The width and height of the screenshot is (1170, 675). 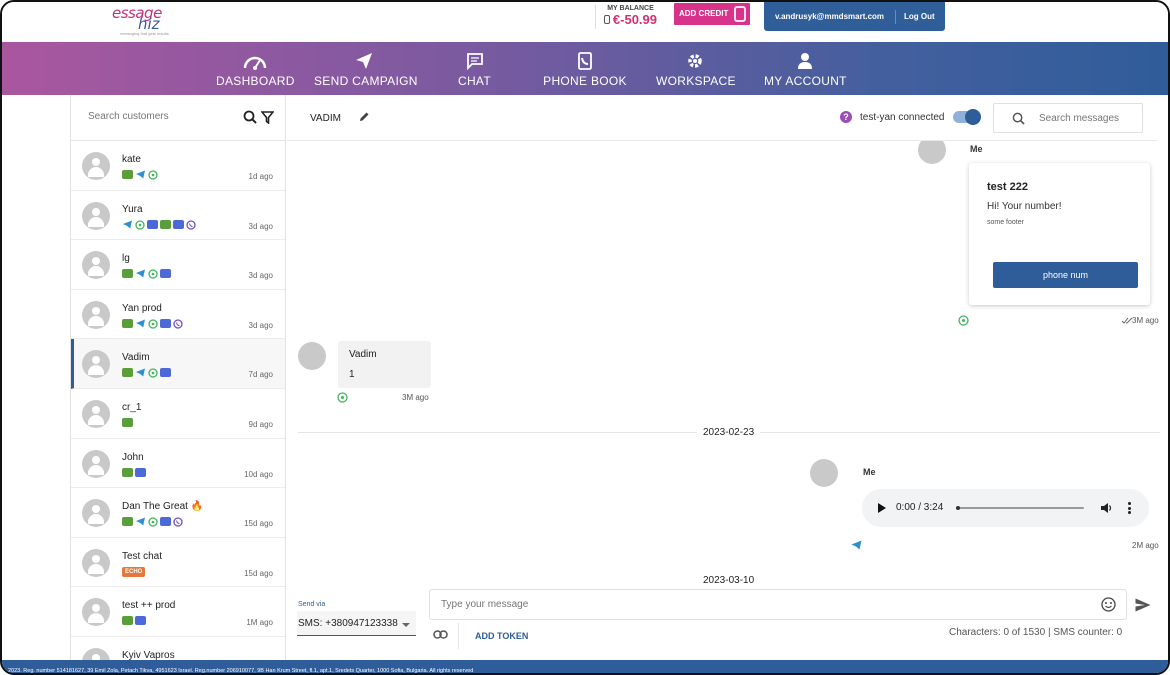 I want to click on toggle-knob, so click(x=973, y=117).